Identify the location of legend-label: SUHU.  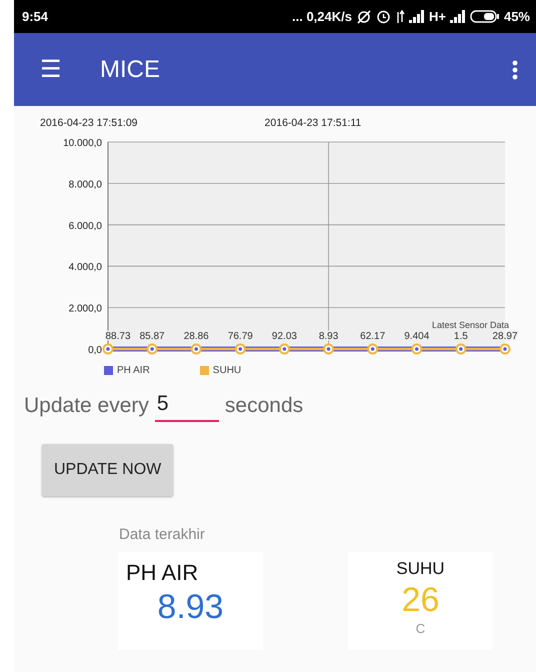
(227, 371).